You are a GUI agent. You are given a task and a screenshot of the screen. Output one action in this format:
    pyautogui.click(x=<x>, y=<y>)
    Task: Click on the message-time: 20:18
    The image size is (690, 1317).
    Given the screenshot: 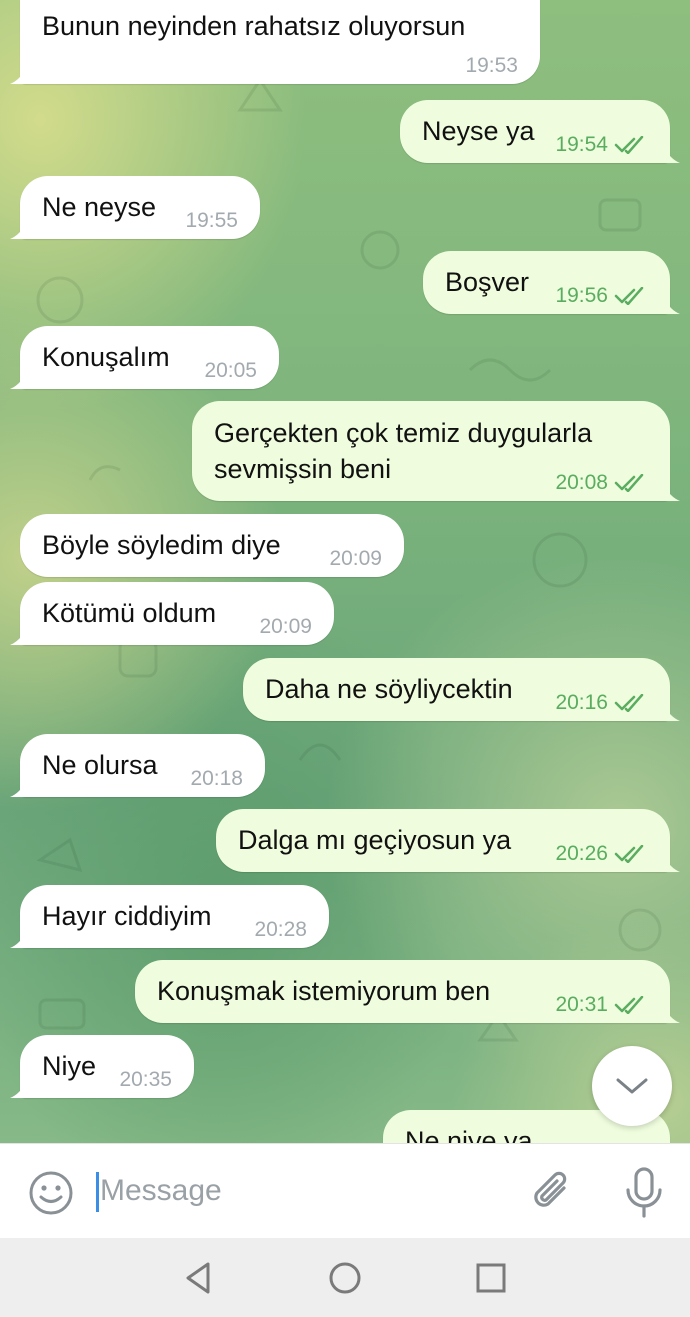 What is the action you would take?
    pyautogui.click(x=216, y=778)
    